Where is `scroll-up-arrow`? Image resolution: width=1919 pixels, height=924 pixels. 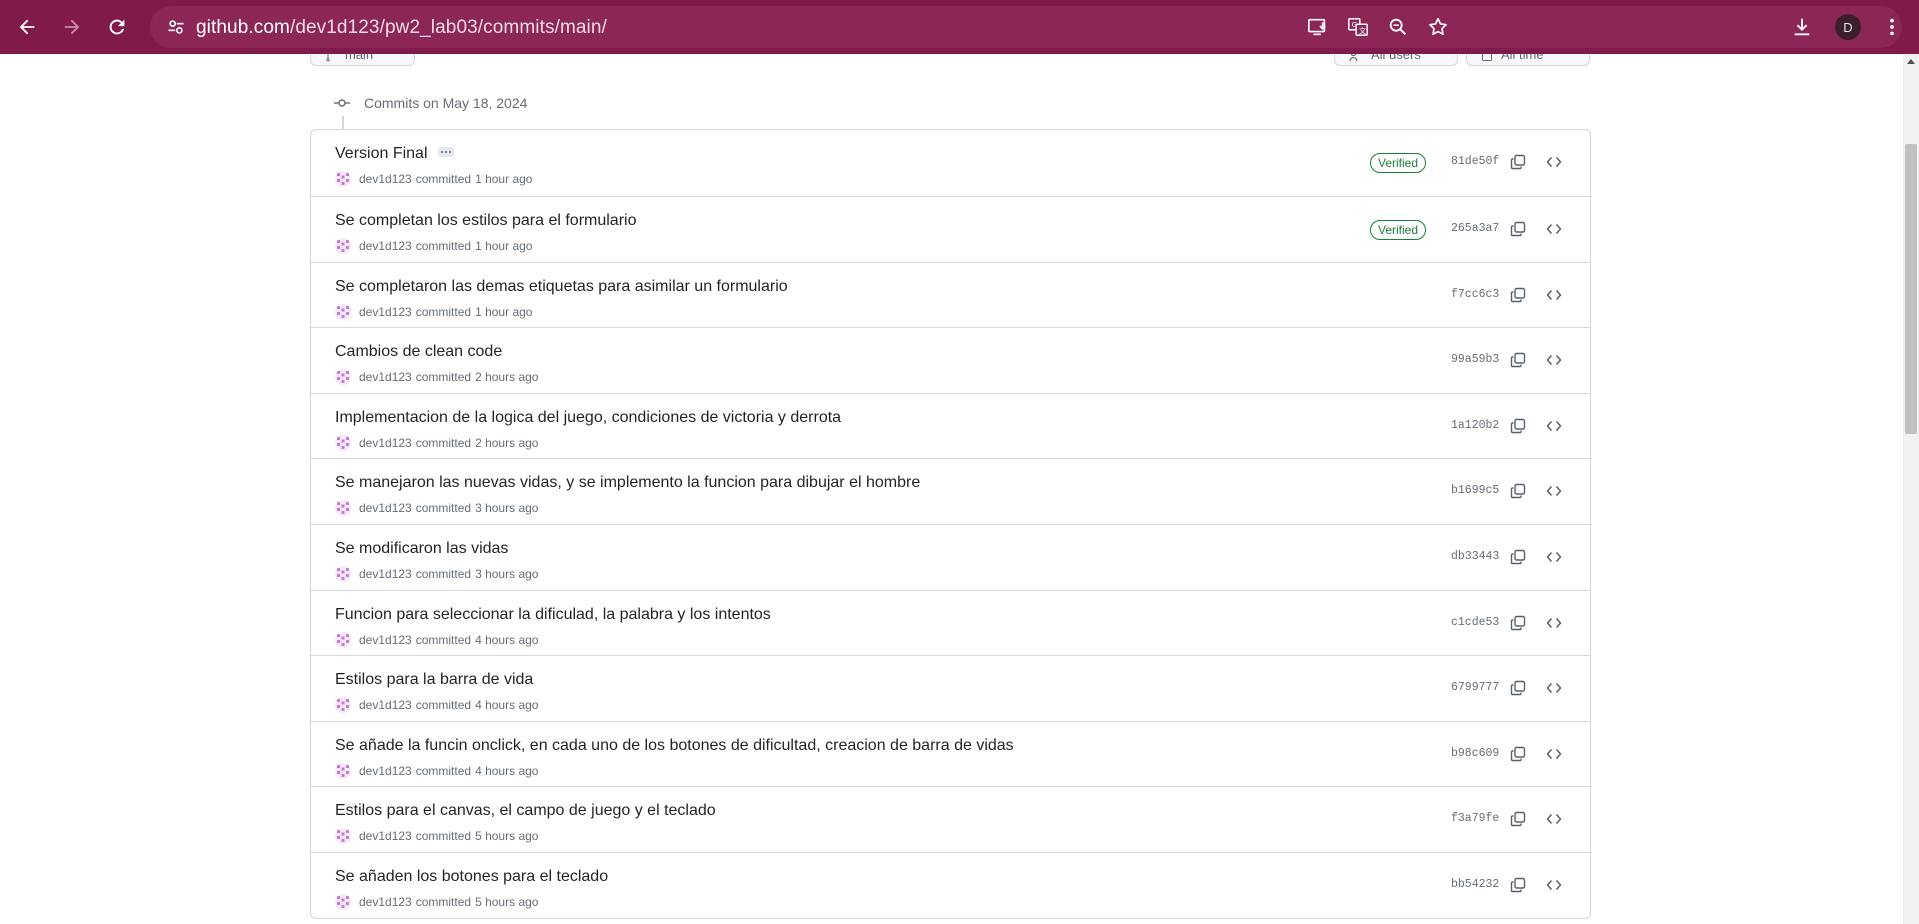
scroll-up-arrow is located at coordinates (1911, 61).